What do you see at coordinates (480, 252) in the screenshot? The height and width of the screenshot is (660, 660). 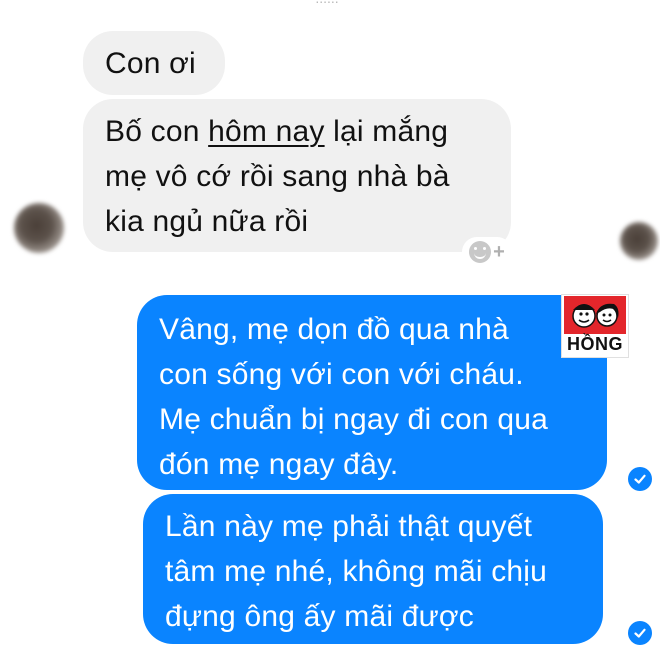 I see `add-reaction-icon` at bounding box center [480, 252].